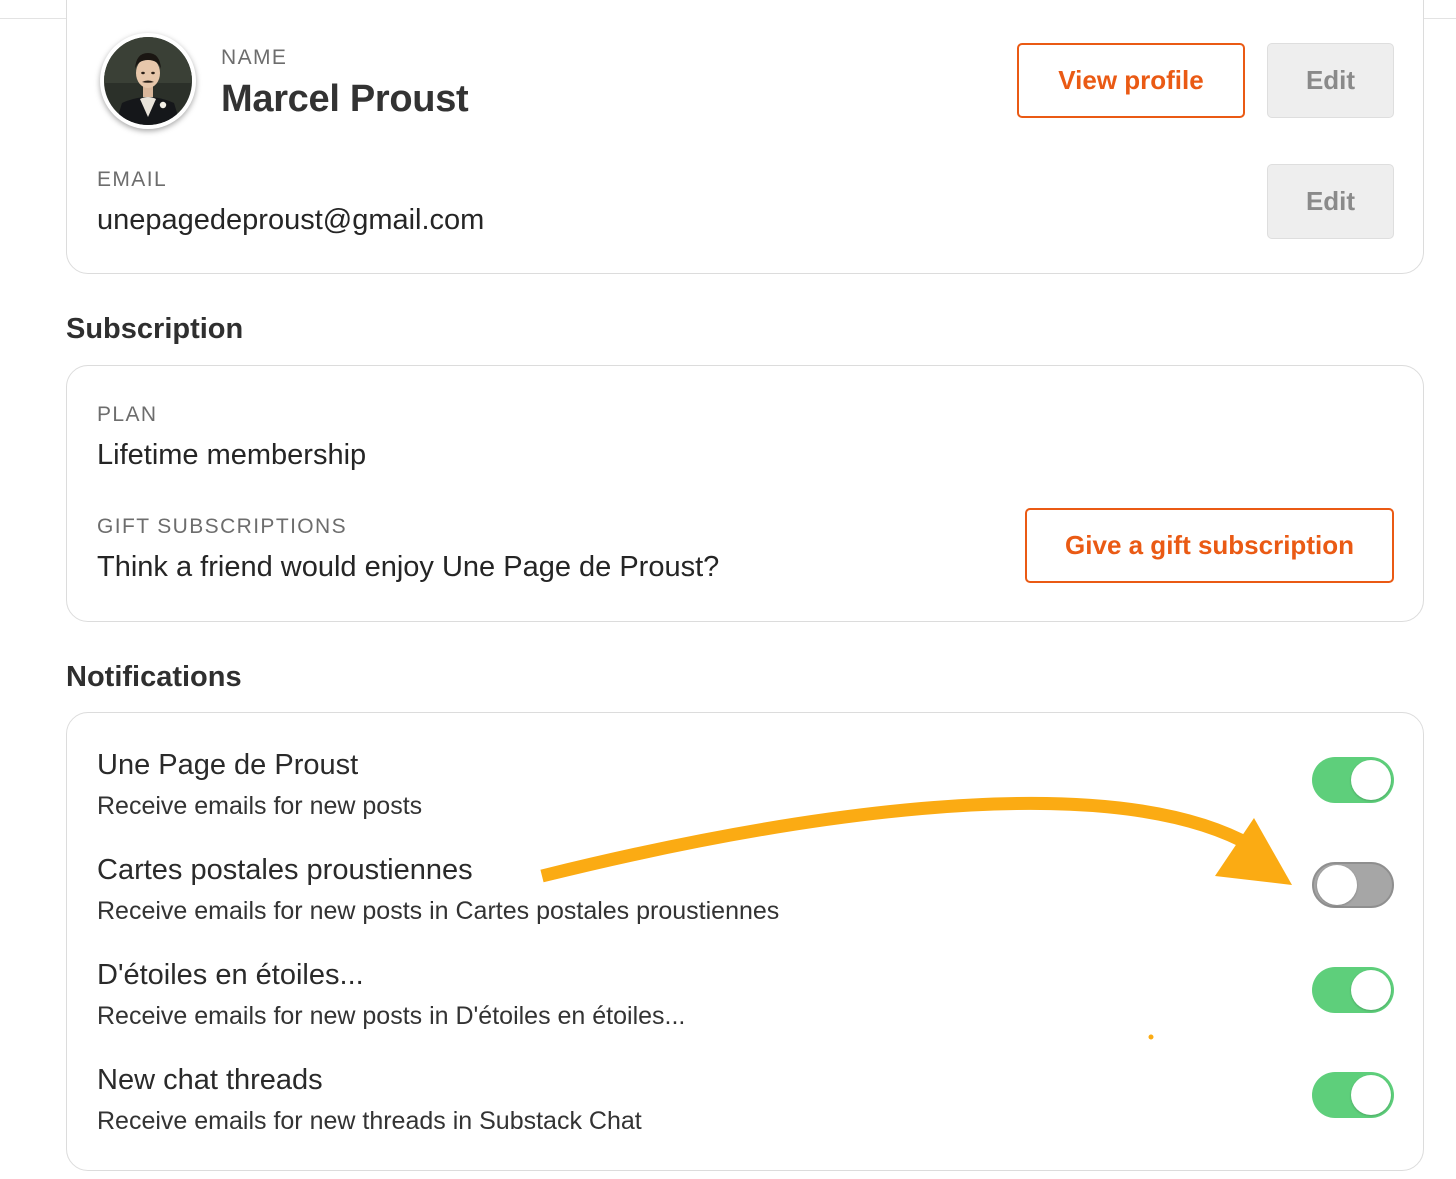 The image size is (1456, 1179). I want to click on edit-name-button: Edit, so click(1330, 80).